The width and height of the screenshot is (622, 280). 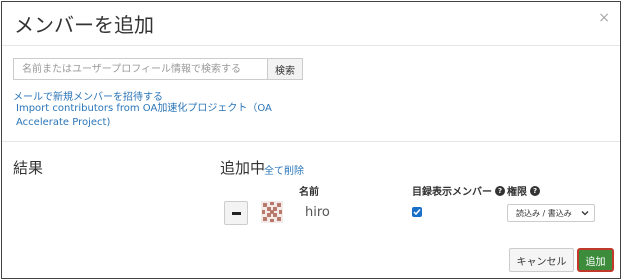 I want to click on column-header-permission: 権限 ?, so click(x=523, y=190).